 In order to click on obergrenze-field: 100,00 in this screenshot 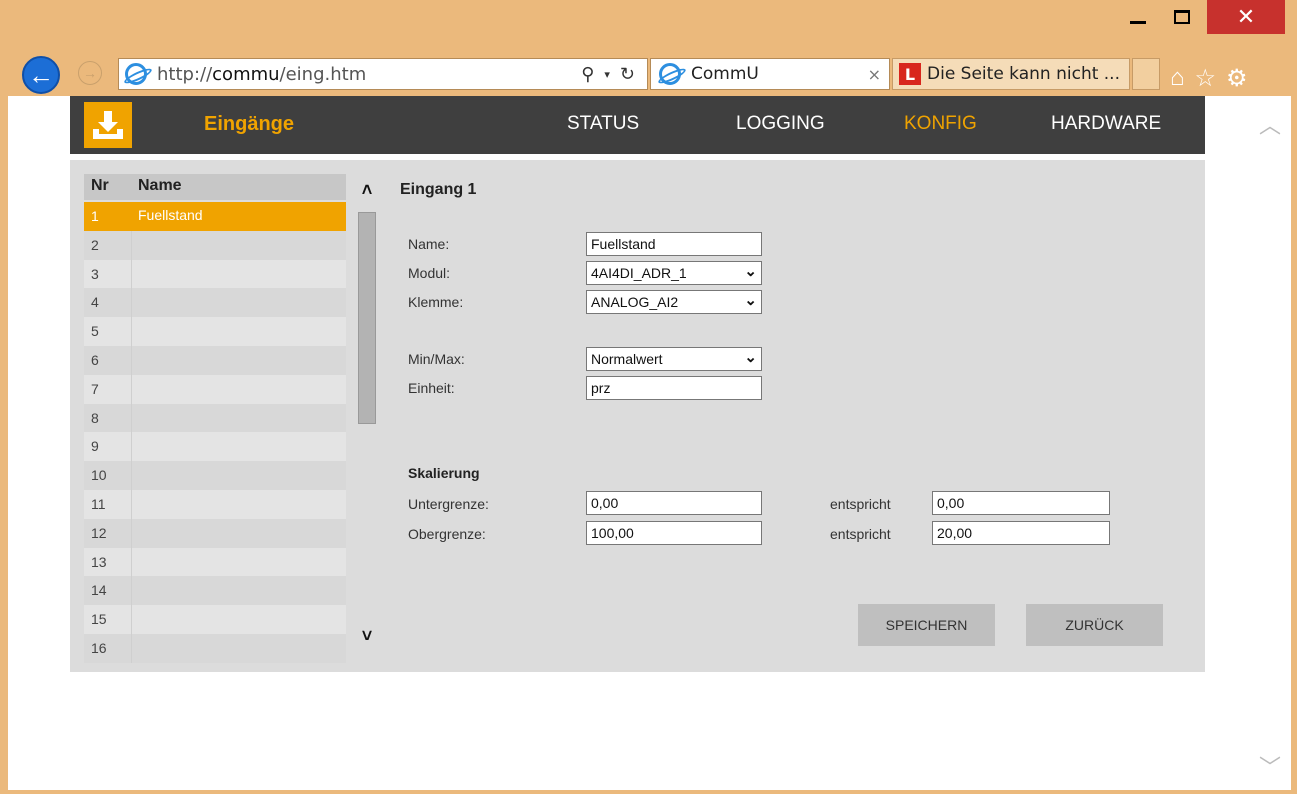, I will do `click(674, 533)`.